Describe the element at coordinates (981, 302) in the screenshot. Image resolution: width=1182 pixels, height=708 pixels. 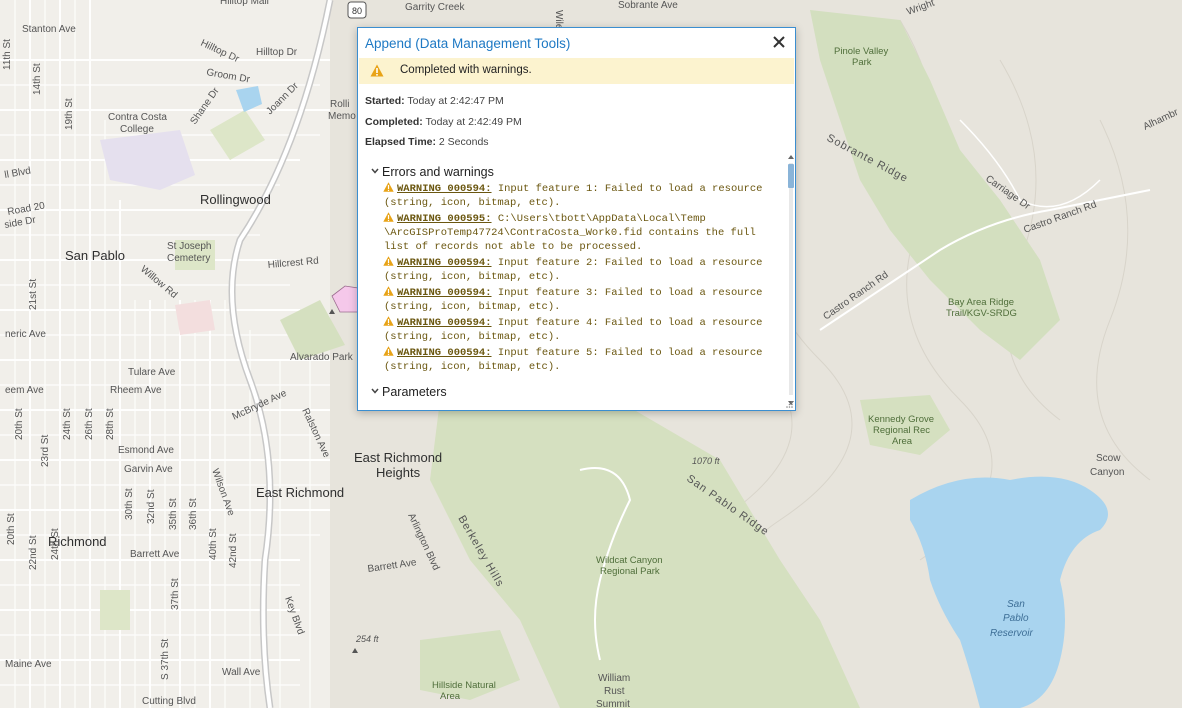
I see `svg-text: Bay Area Ridge` at that location.